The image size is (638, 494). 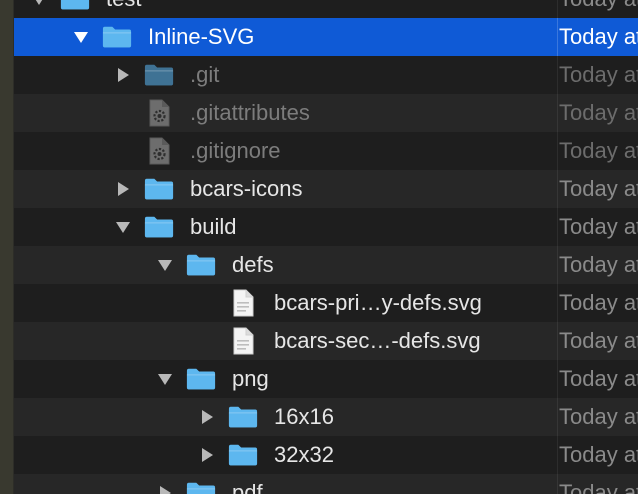 What do you see at coordinates (377, 340) in the screenshot?
I see `file-name: bcars-sec…-defs.svg` at bounding box center [377, 340].